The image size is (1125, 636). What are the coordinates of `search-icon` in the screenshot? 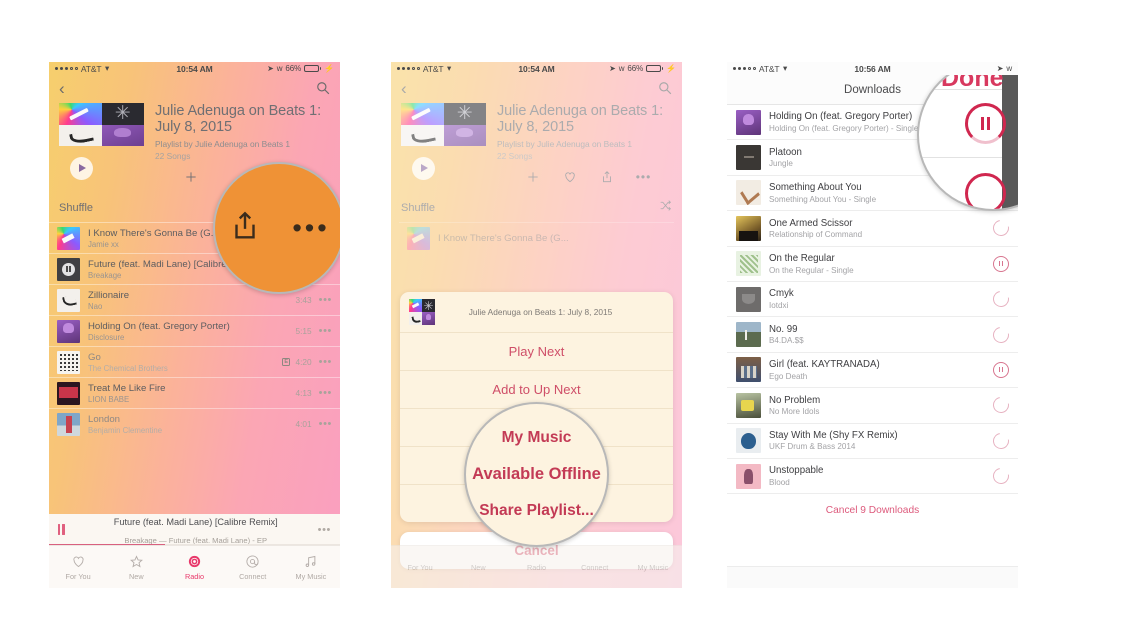 It's located at (323, 88).